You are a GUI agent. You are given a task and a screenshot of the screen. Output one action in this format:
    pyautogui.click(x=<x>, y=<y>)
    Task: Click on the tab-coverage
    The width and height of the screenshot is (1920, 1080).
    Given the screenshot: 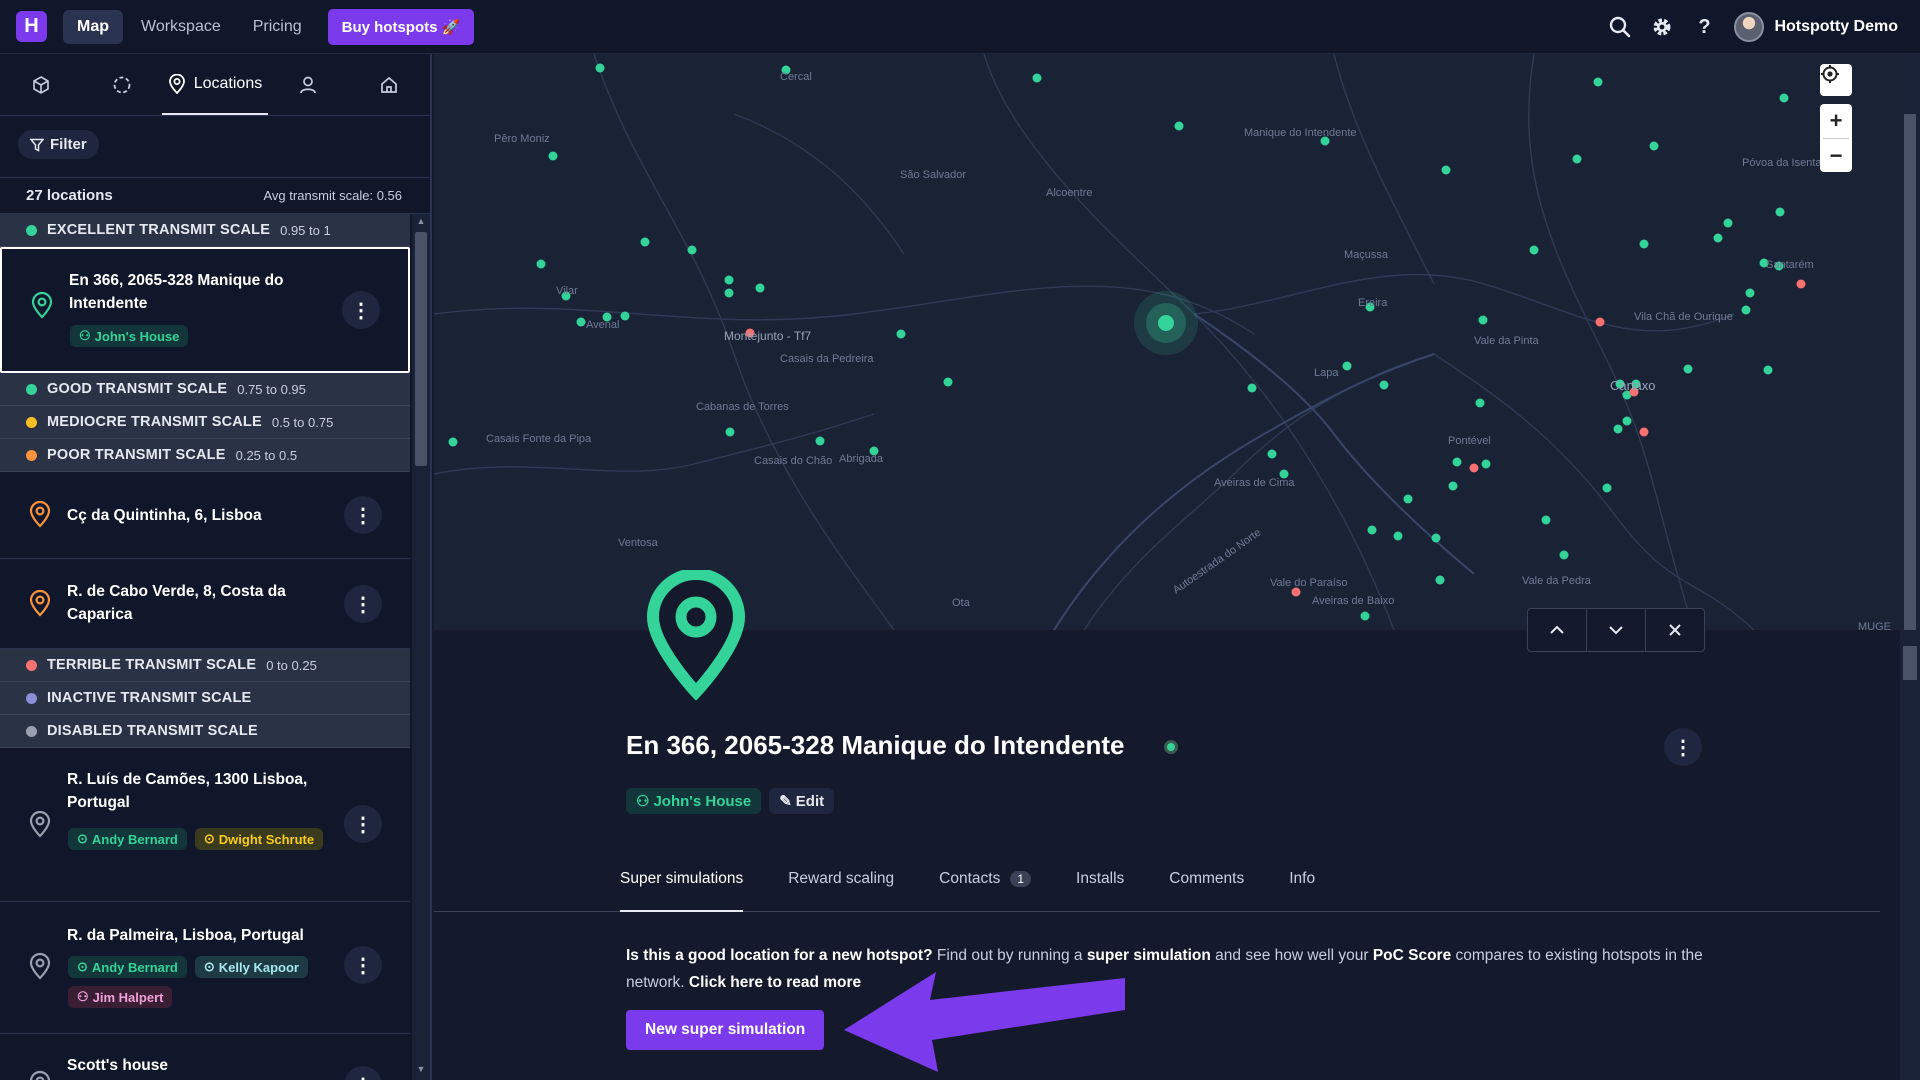 What is the action you would take?
    pyautogui.click(x=121, y=84)
    